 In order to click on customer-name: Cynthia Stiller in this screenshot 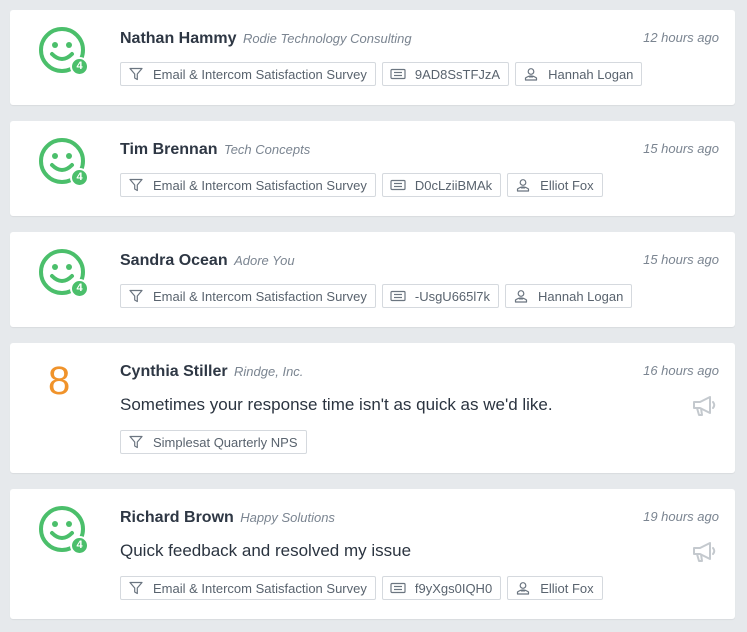, I will do `click(174, 371)`.